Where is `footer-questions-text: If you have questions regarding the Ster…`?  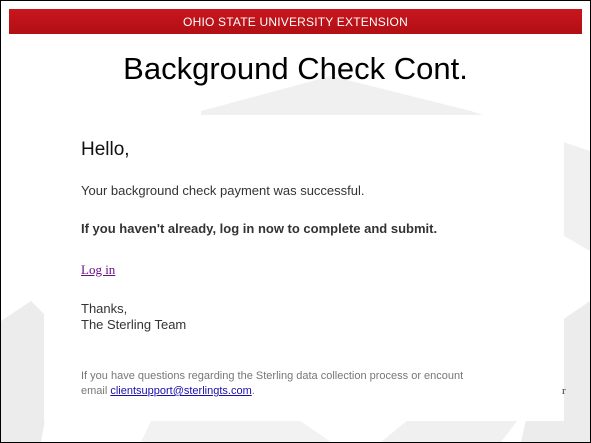 footer-questions-text: If you have questions regarding the Ster… is located at coordinates (272, 376).